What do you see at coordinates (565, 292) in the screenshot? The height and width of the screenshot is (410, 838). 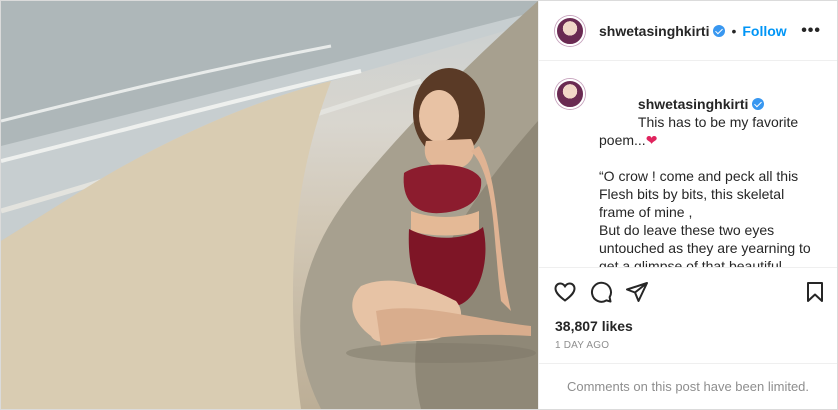 I see `heart-icon` at bounding box center [565, 292].